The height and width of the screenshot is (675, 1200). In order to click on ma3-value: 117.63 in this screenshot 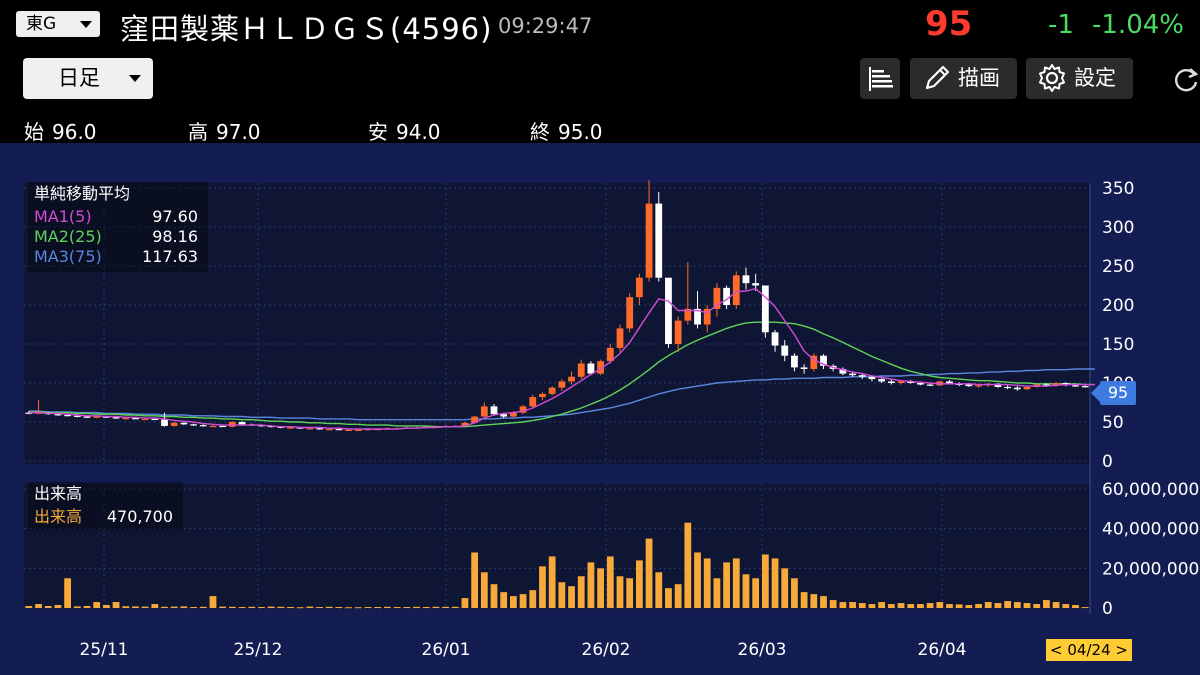, I will do `click(170, 256)`.